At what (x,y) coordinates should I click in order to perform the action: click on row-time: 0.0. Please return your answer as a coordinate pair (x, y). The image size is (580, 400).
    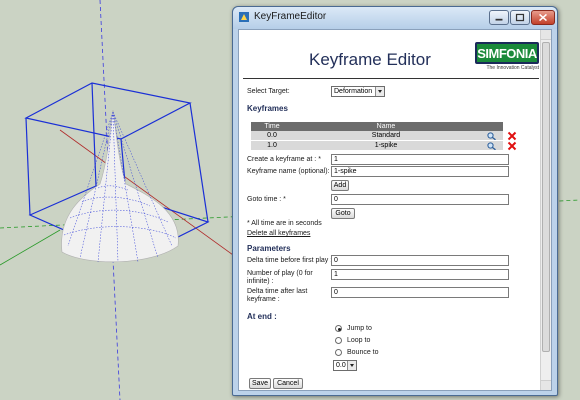
    Looking at the image, I should click on (272, 135).